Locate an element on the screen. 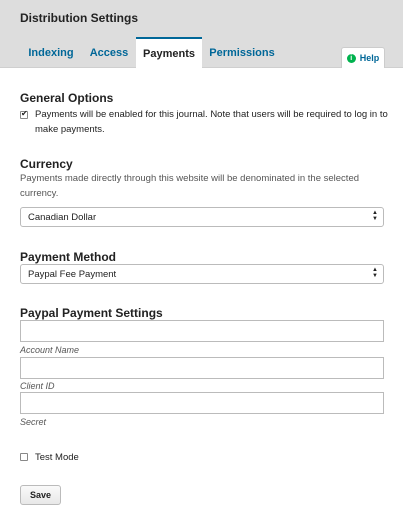 The height and width of the screenshot is (512, 403). help-button: i Help is located at coordinates (363, 57).